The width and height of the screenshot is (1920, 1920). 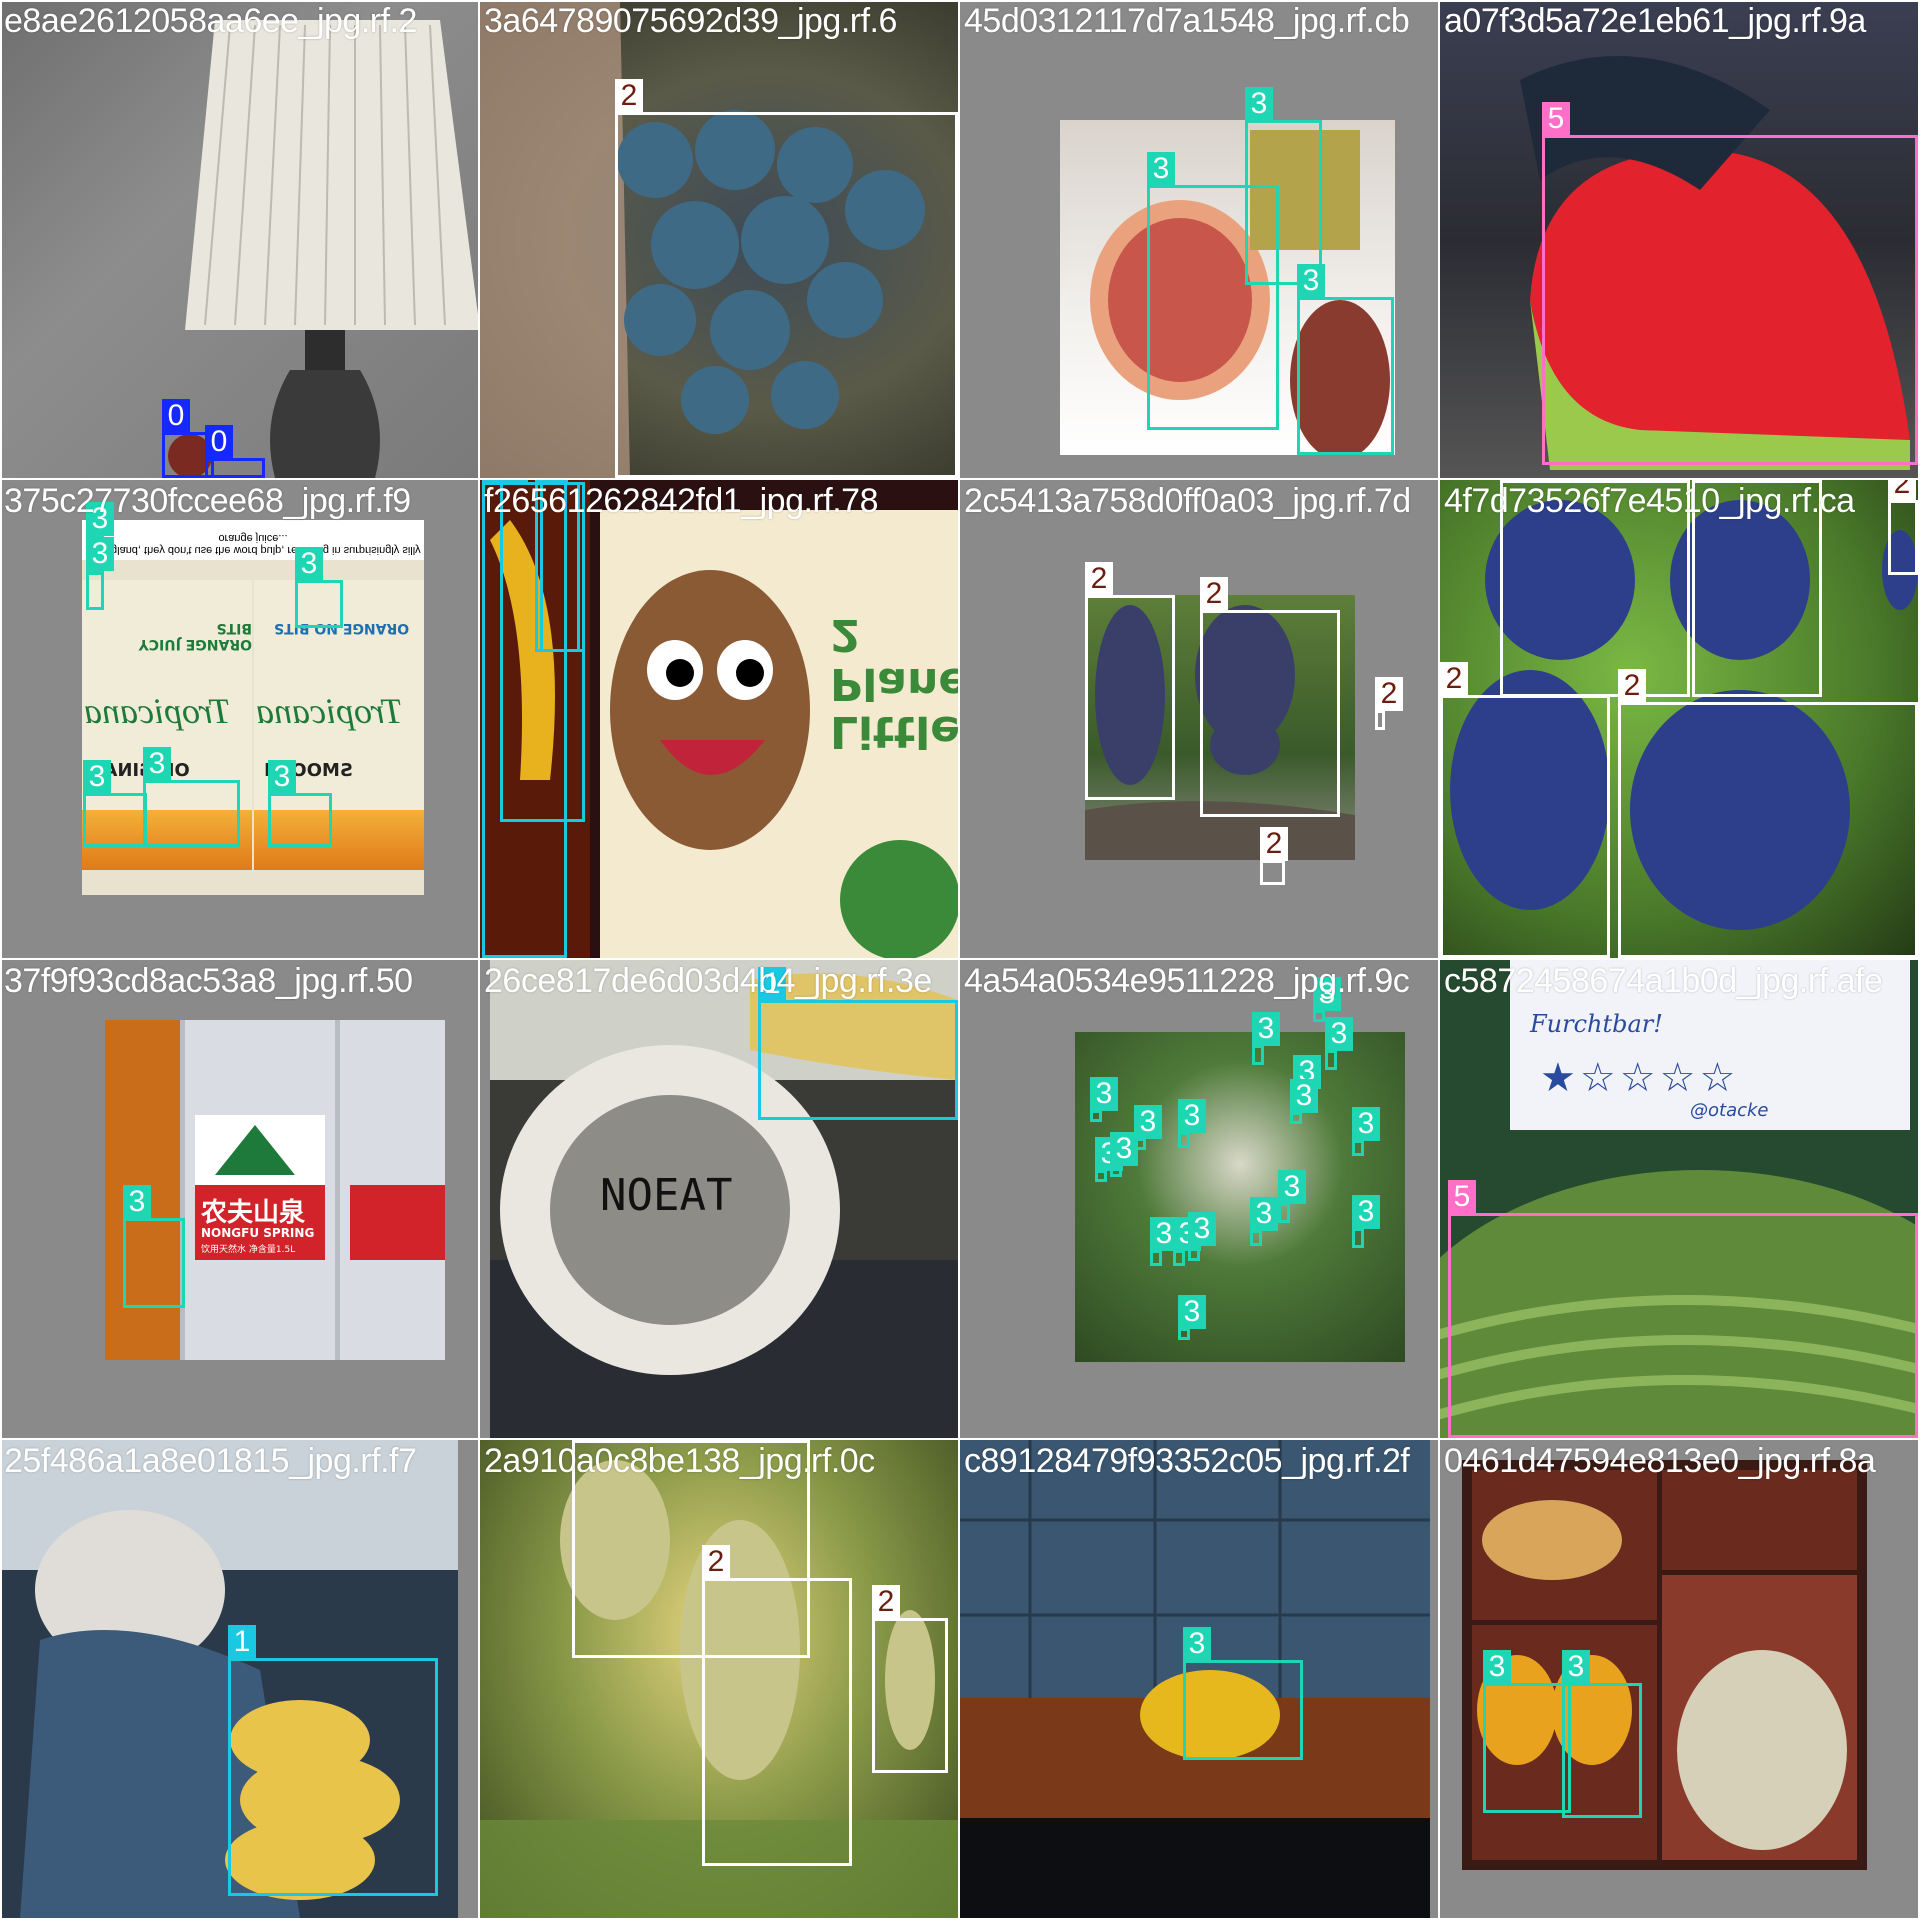 I want to click on no-eat-text: NOEAT, so click(x=666, y=1195).